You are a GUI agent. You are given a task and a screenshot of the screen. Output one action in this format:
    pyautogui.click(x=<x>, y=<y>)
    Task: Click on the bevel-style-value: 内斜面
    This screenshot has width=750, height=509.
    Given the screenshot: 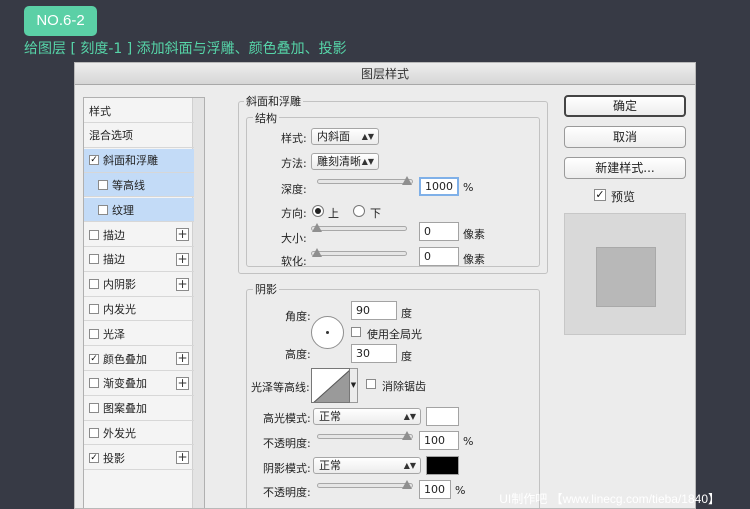 What is the action you would take?
    pyautogui.click(x=333, y=136)
    